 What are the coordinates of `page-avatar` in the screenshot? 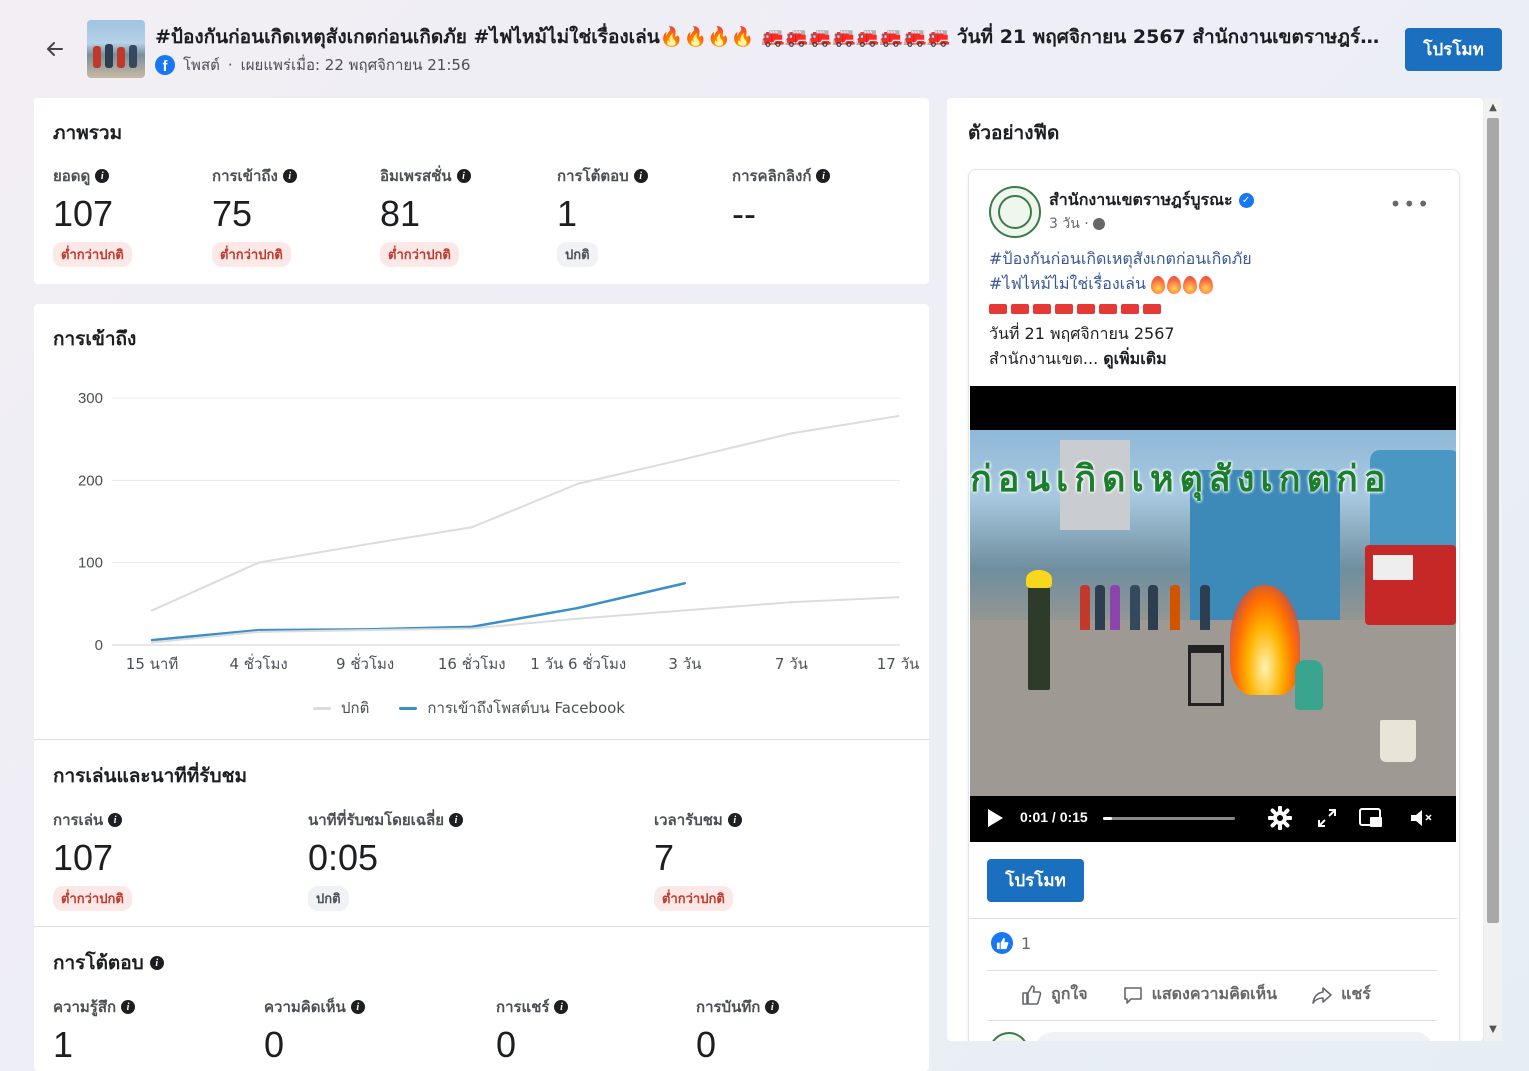 It's located at (1015, 212).